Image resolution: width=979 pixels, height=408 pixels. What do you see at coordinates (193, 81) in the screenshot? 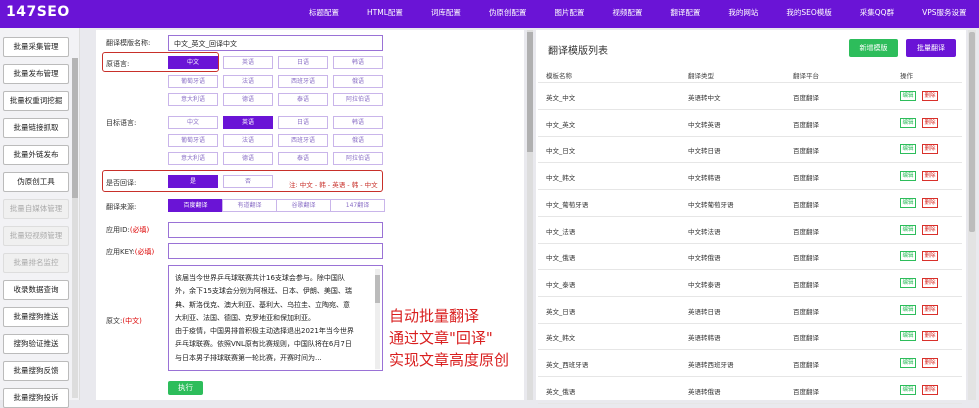
I see `source-lang-portuguese: 葡萄牙语` at bounding box center [193, 81].